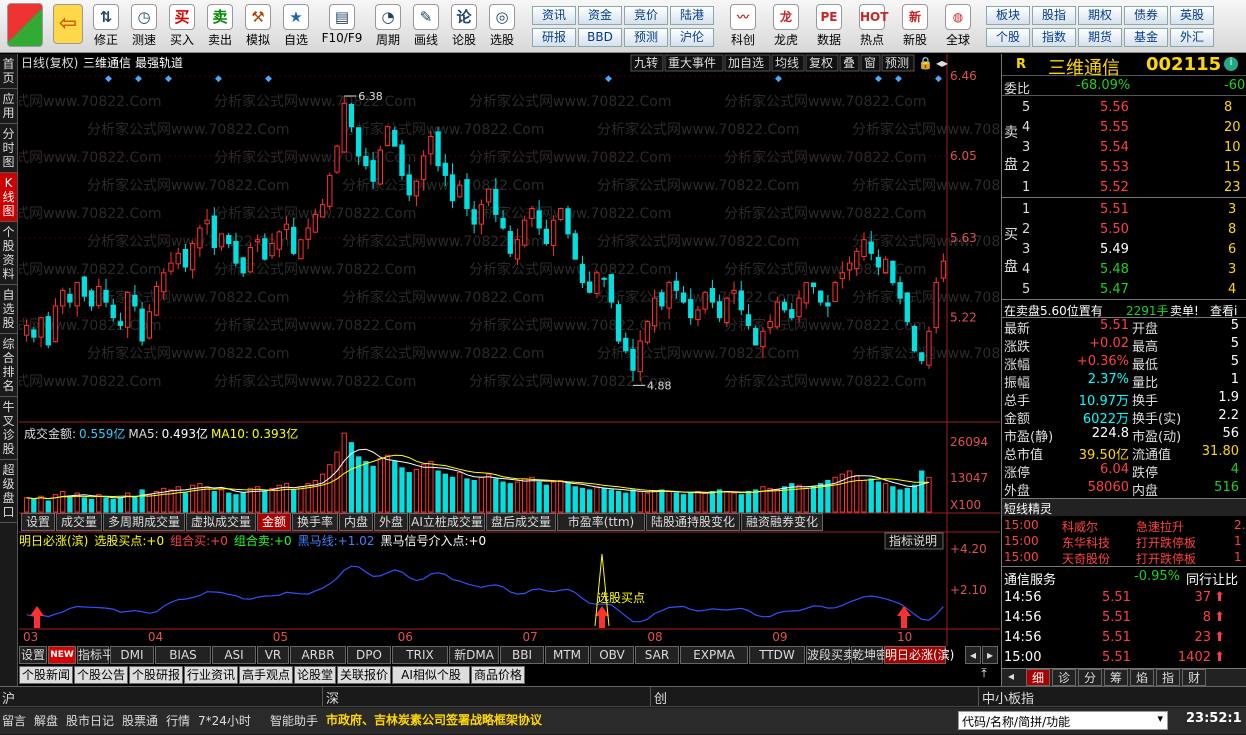 The image size is (1246, 735). What do you see at coordinates (234, 655) in the screenshot?
I see `indicator-tab-5: ASI` at bounding box center [234, 655].